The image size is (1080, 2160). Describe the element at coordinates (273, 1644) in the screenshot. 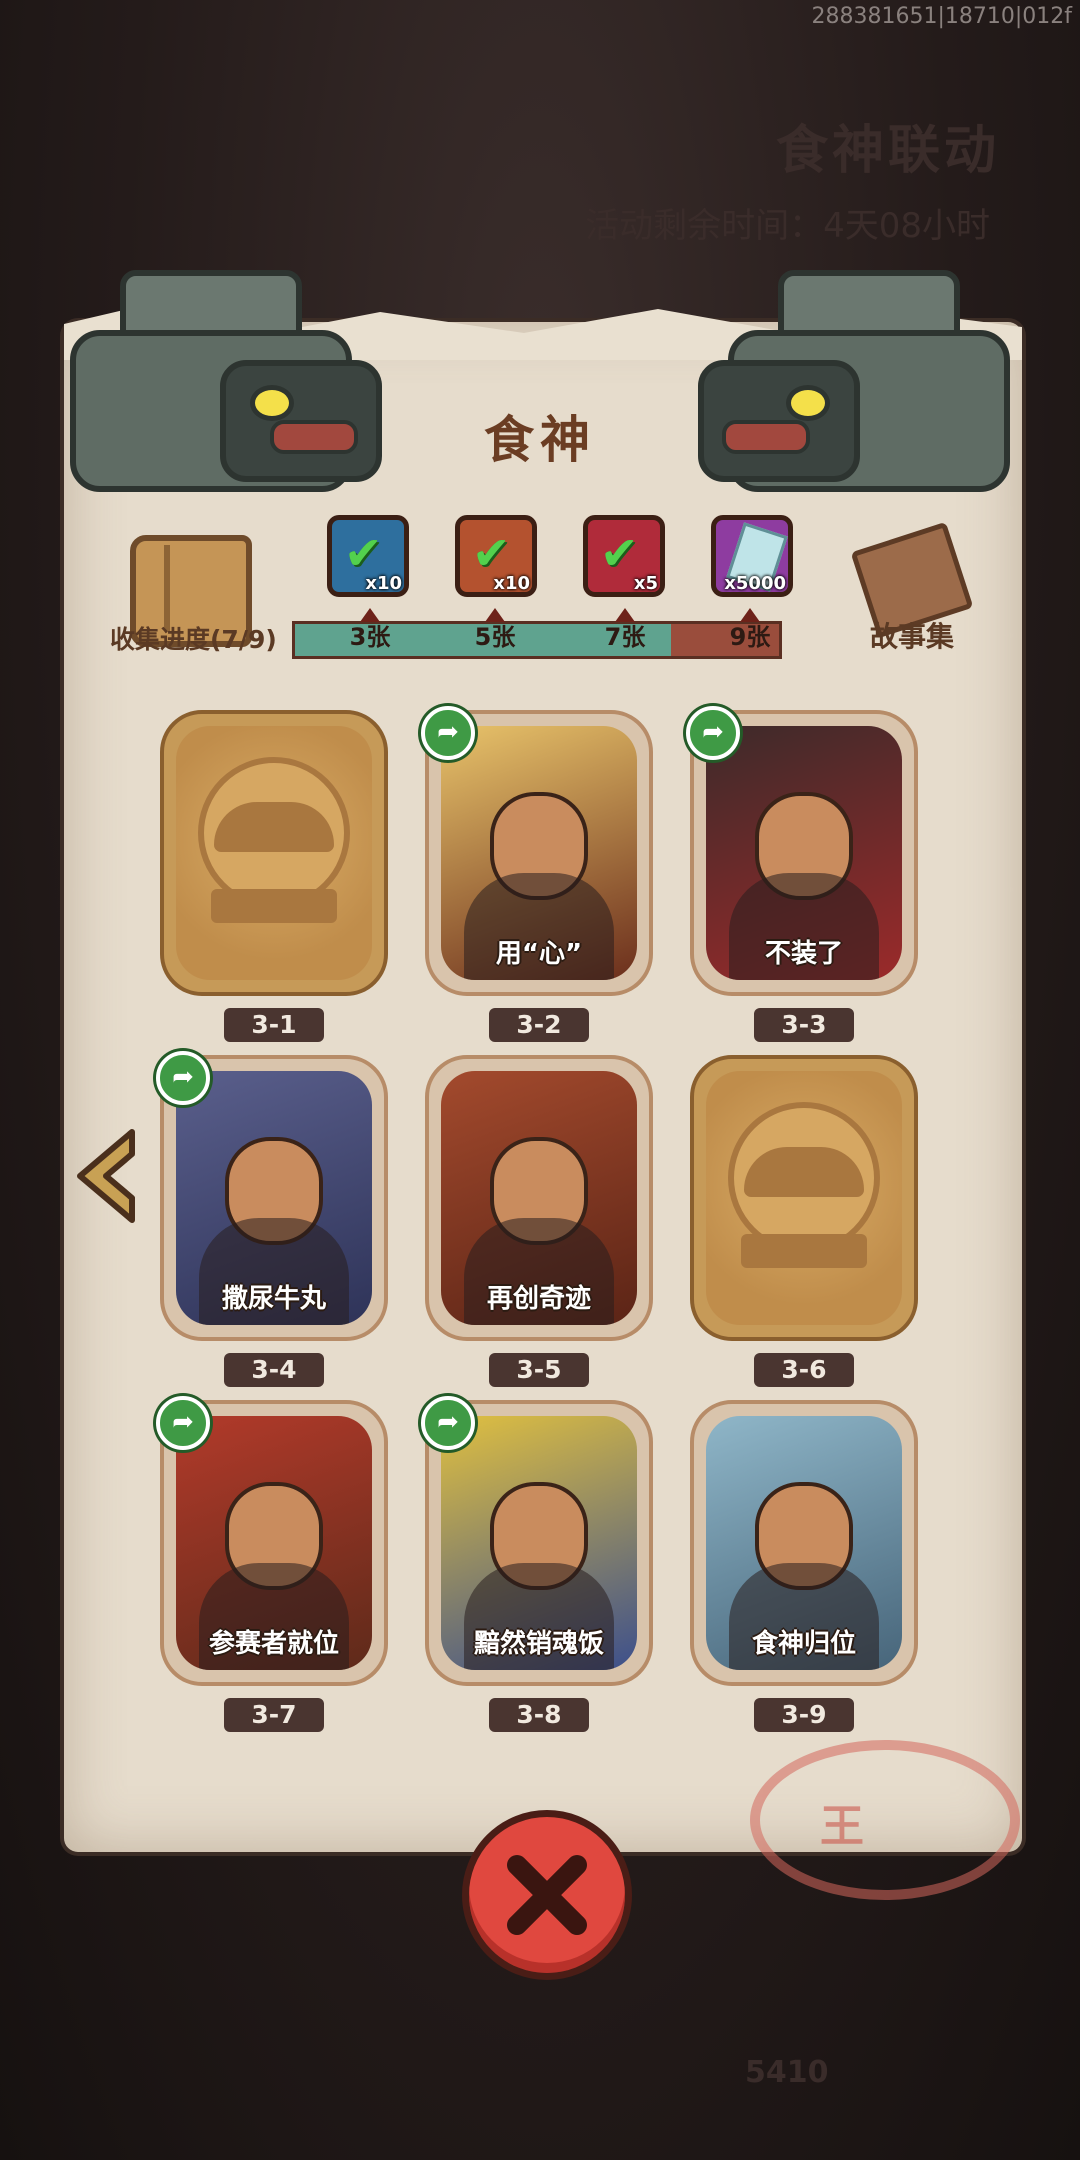

I see `card-caption: 参赛者就位` at that location.